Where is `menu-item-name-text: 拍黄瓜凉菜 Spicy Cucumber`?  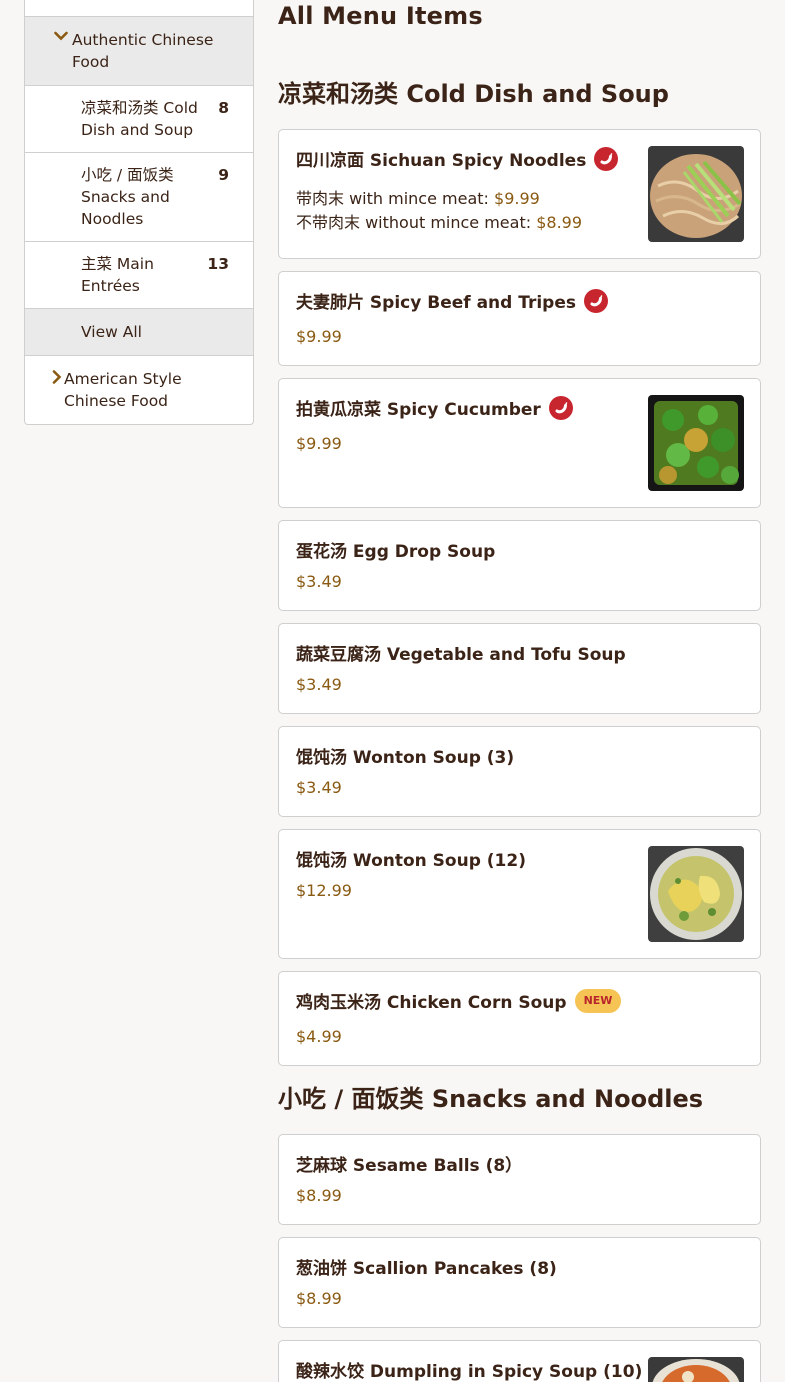 menu-item-name-text: 拍黄瓜凉菜 Spicy Cucumber is located at coordinates (418, 410).